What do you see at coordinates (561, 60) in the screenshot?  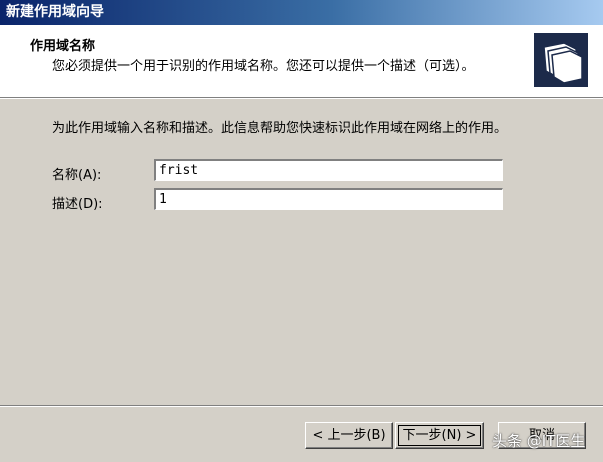 I see `folders-icon` at bounding box center [561, 60].